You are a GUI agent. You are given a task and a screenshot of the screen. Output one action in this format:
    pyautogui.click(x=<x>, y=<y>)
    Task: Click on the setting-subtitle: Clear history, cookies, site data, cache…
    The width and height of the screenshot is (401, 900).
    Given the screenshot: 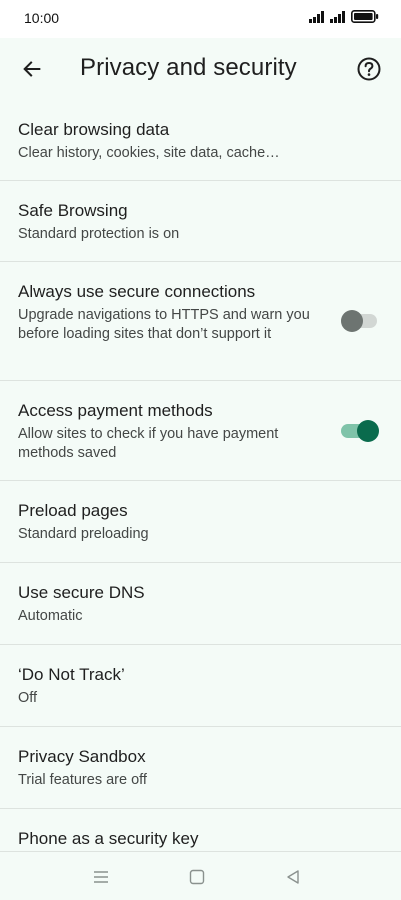 What is the action you would take?
    pyautogui.click(x=149, y=153)
    